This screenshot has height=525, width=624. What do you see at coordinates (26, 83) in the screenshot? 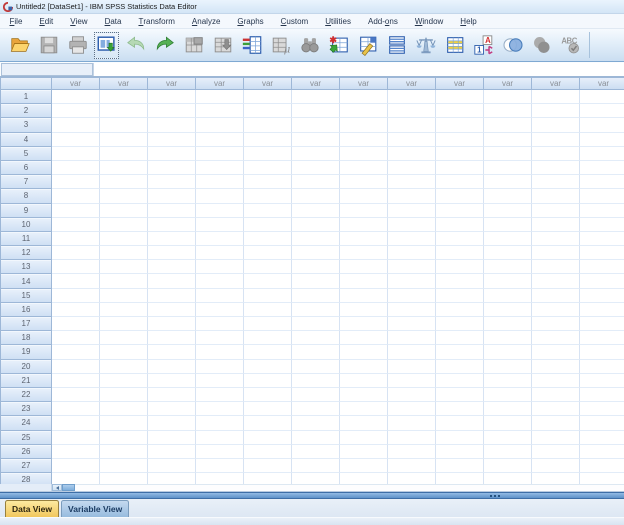
I see `grid-corner-cell` at bounding box center [26, 83].